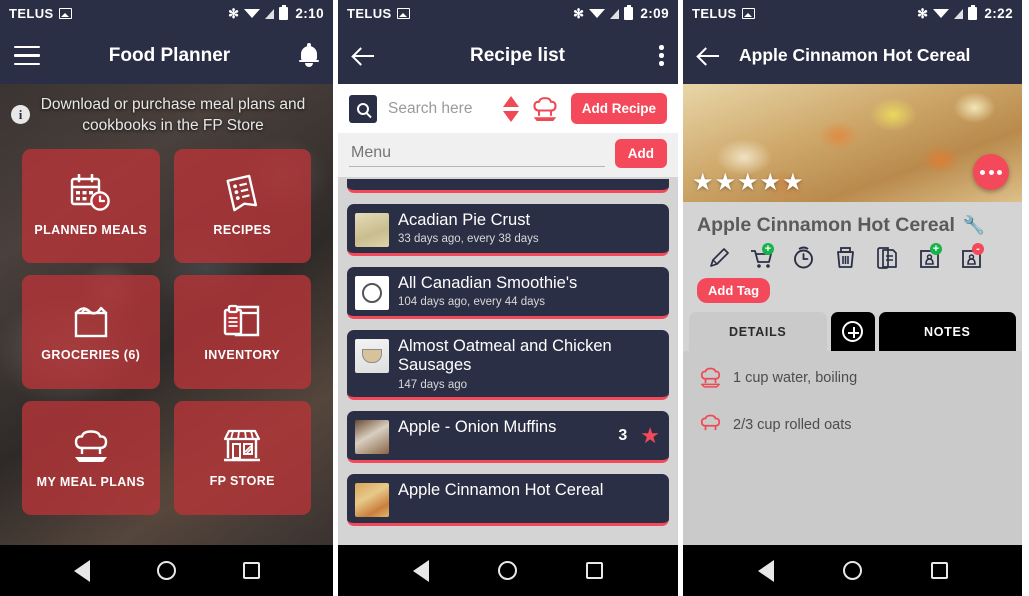  I want to click on recipe-title: Acadian Pie Crust, so click(464, 220).